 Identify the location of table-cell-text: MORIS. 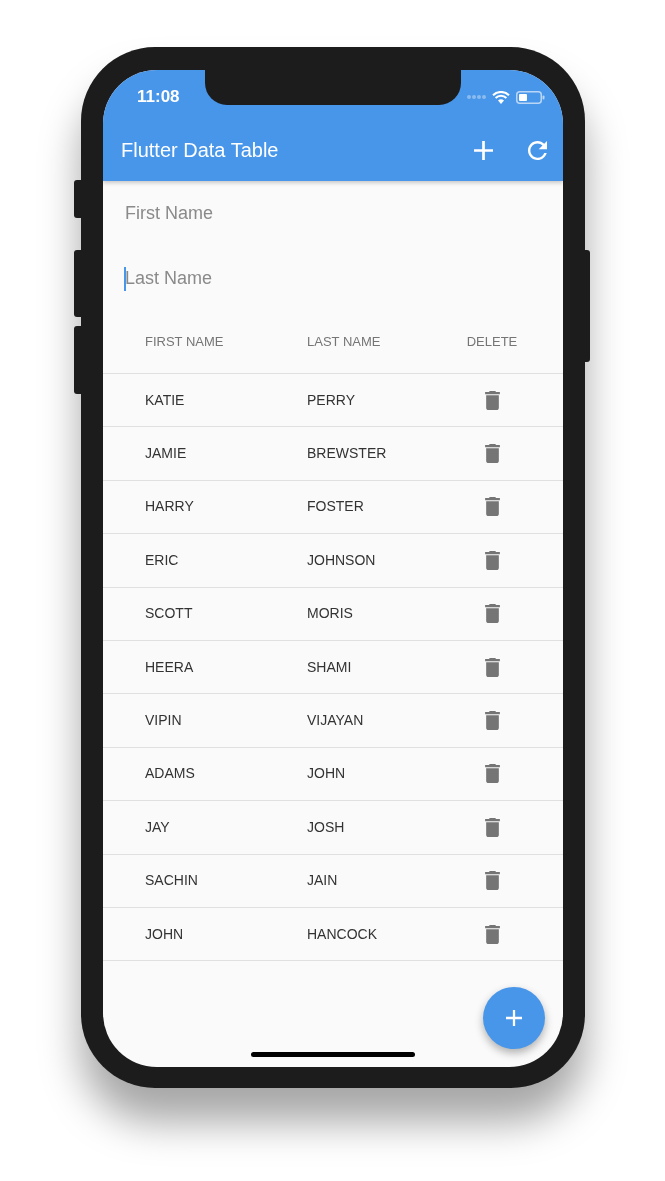
(330, 614).